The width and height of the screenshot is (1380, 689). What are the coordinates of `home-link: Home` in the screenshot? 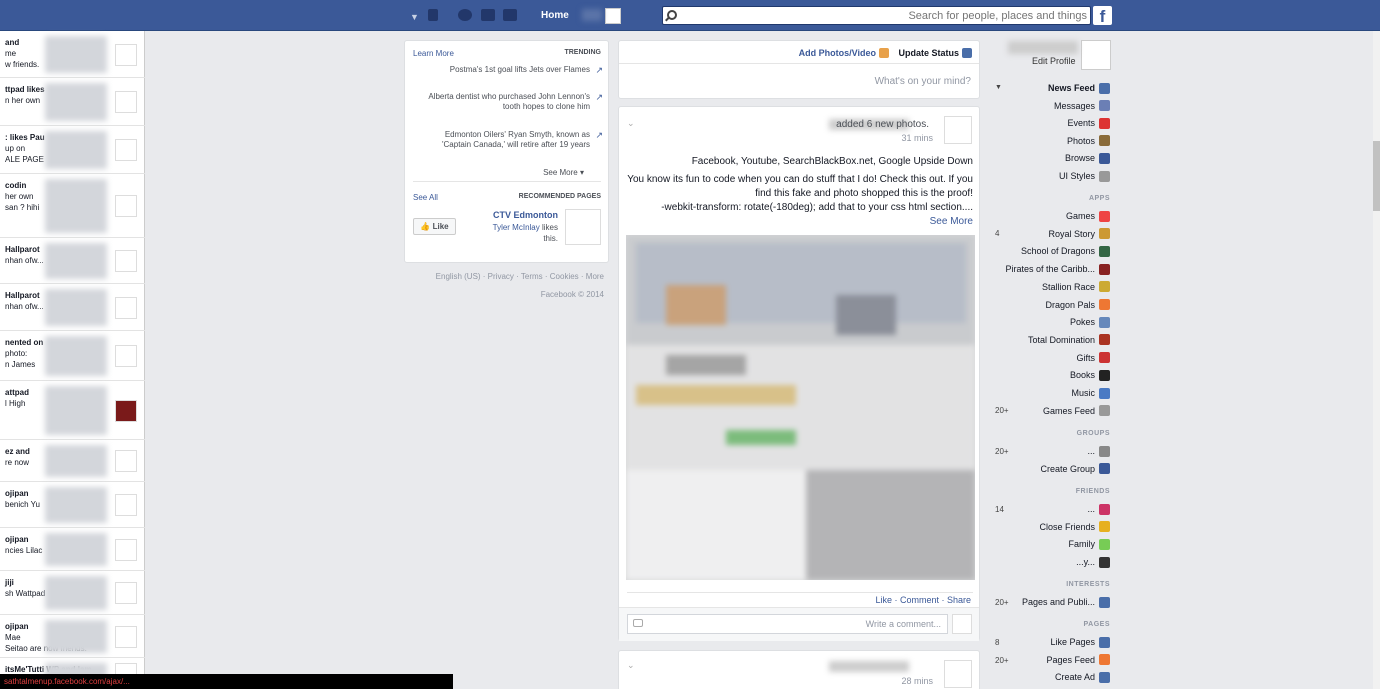 It's located at (555, 15).